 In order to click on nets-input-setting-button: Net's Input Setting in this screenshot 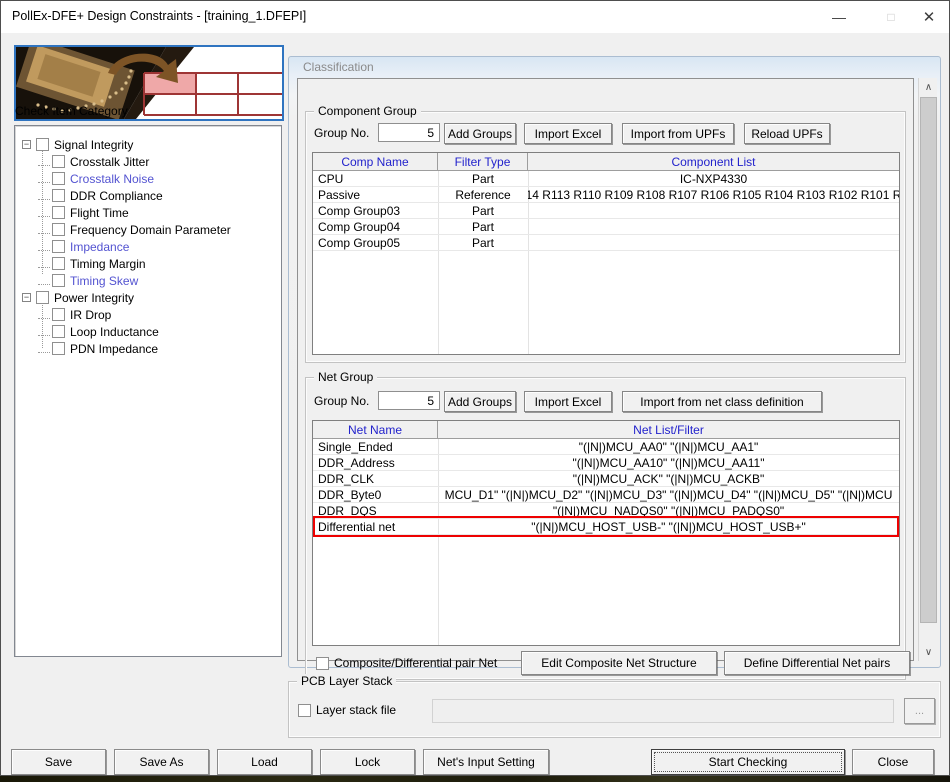, I will do `click(486, 762)`.